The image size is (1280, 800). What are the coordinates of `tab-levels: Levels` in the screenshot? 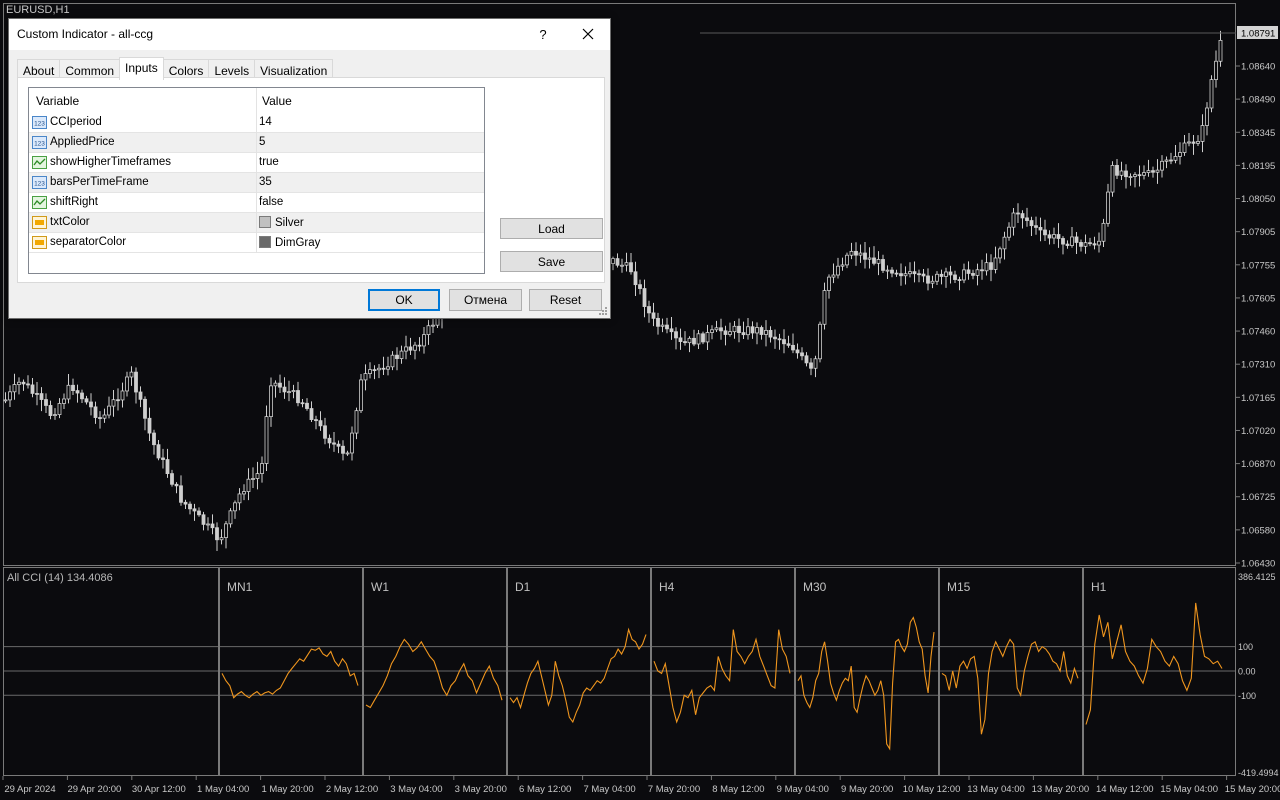 It's located at (232, 69).